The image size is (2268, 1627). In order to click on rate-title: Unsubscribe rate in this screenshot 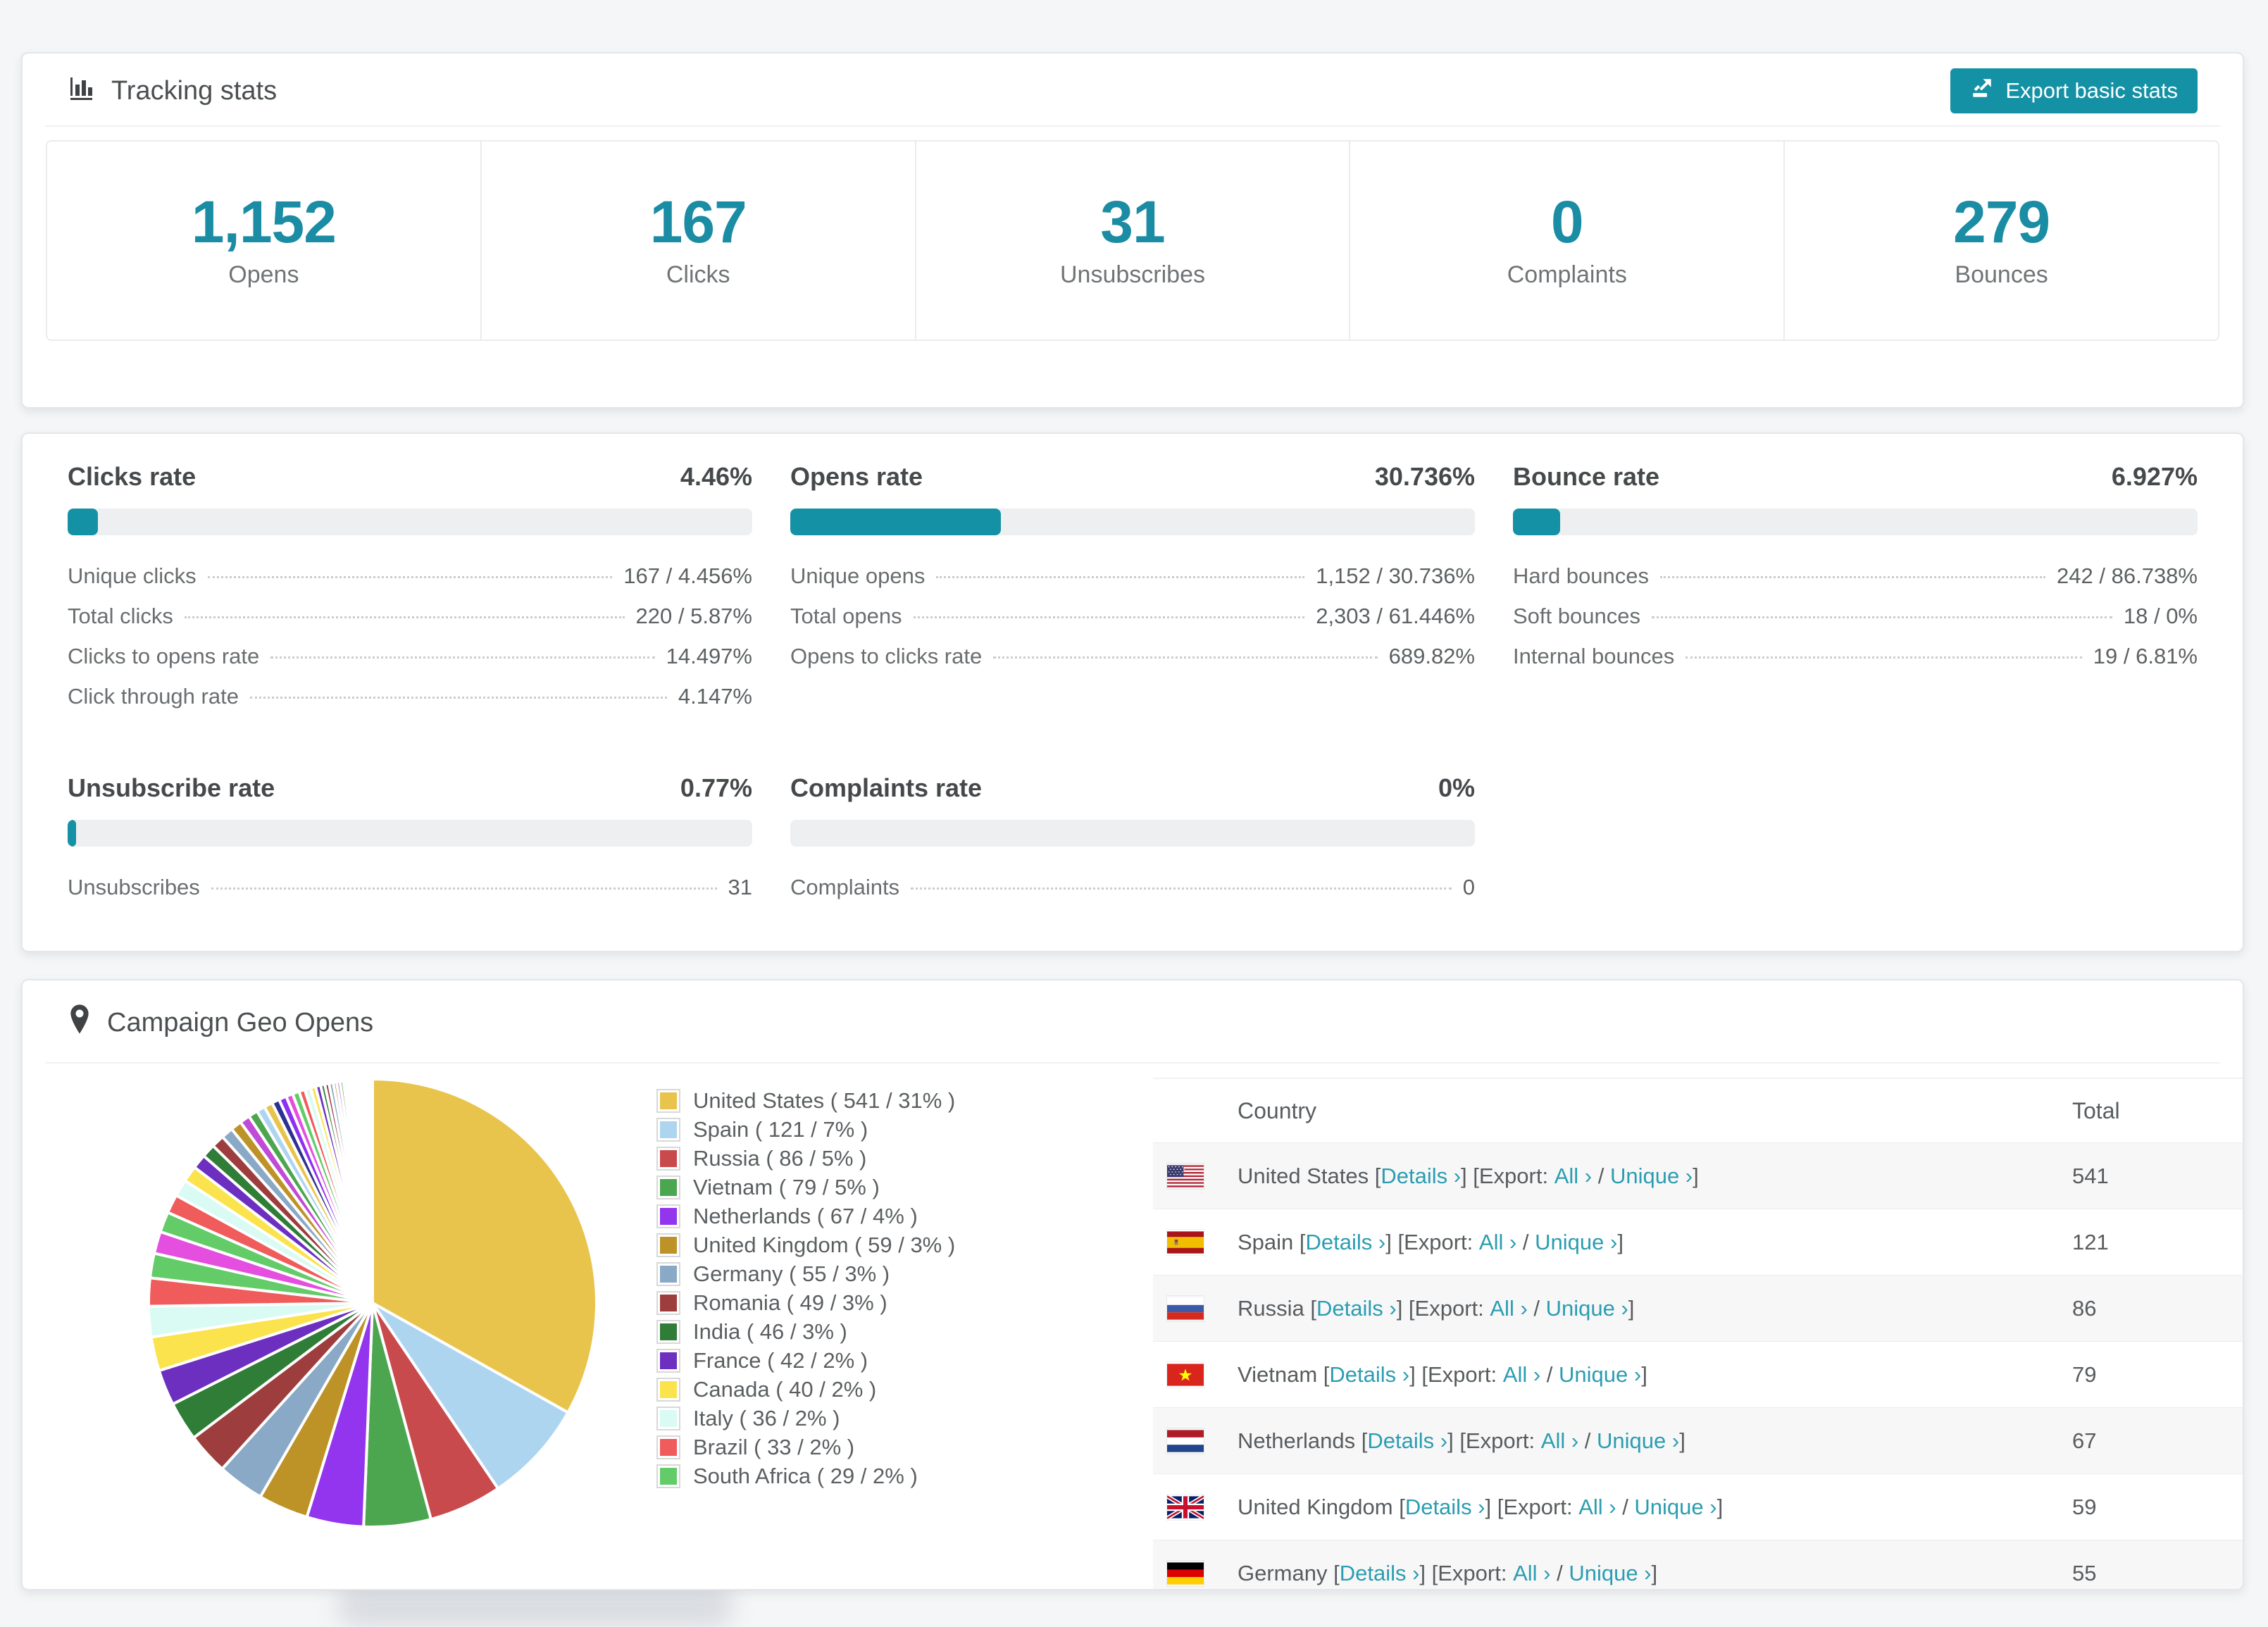, I will do `click(172, 787)`.